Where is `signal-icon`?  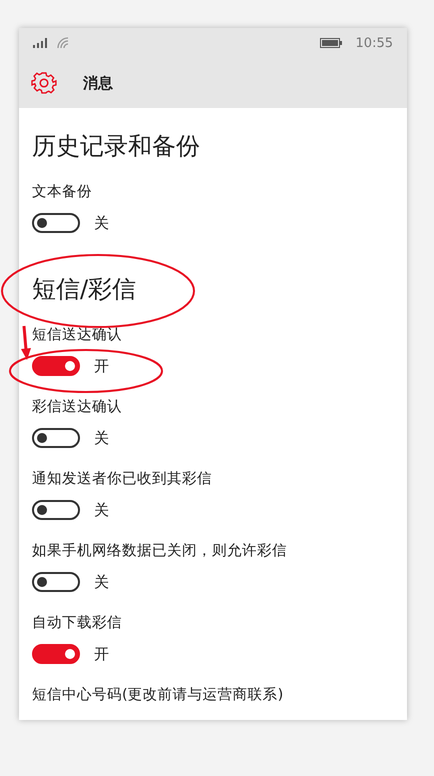
signal-icon is located at coordinates (41, 43).